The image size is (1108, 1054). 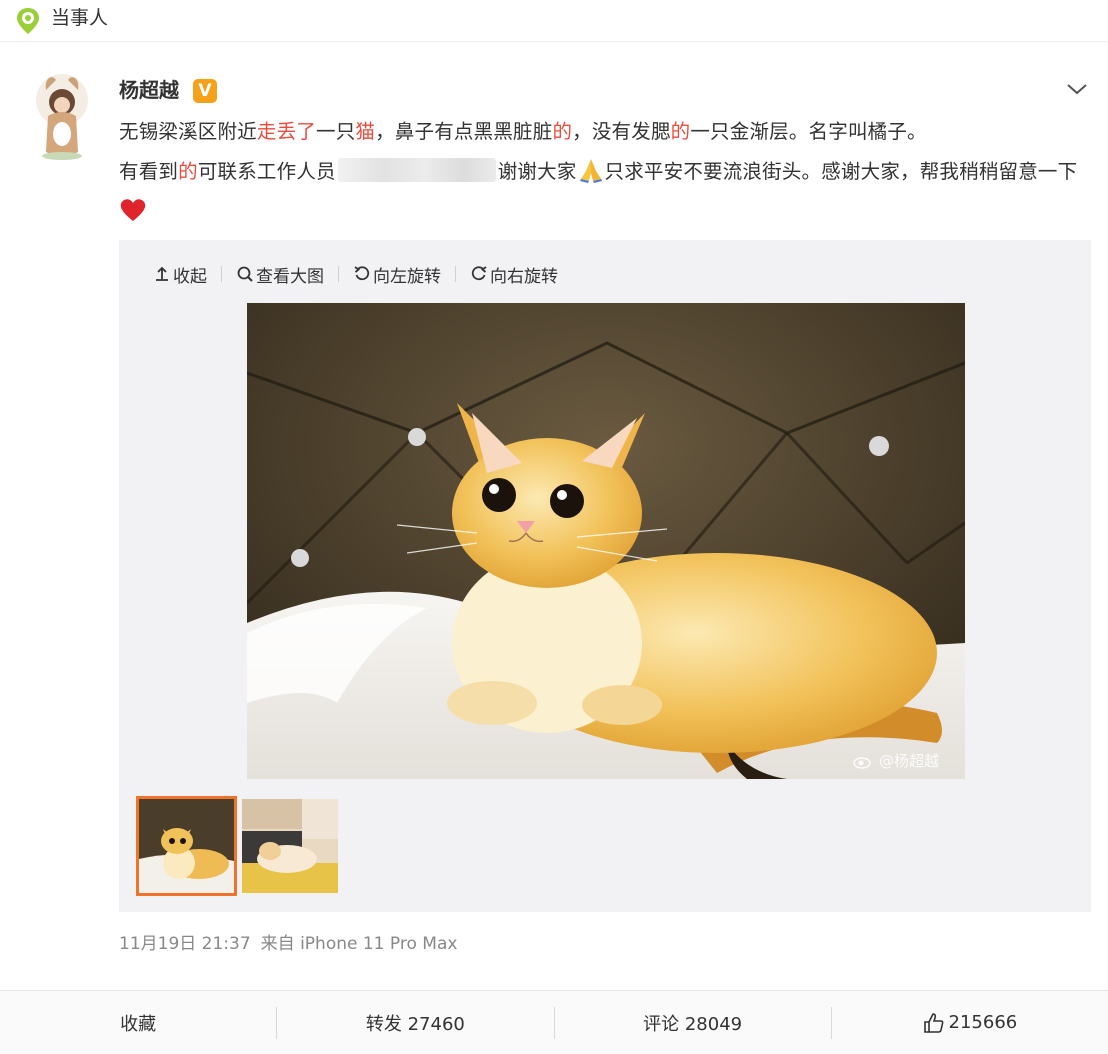 I want to click on weibo-logo-icon, so click(x=862, y=762).